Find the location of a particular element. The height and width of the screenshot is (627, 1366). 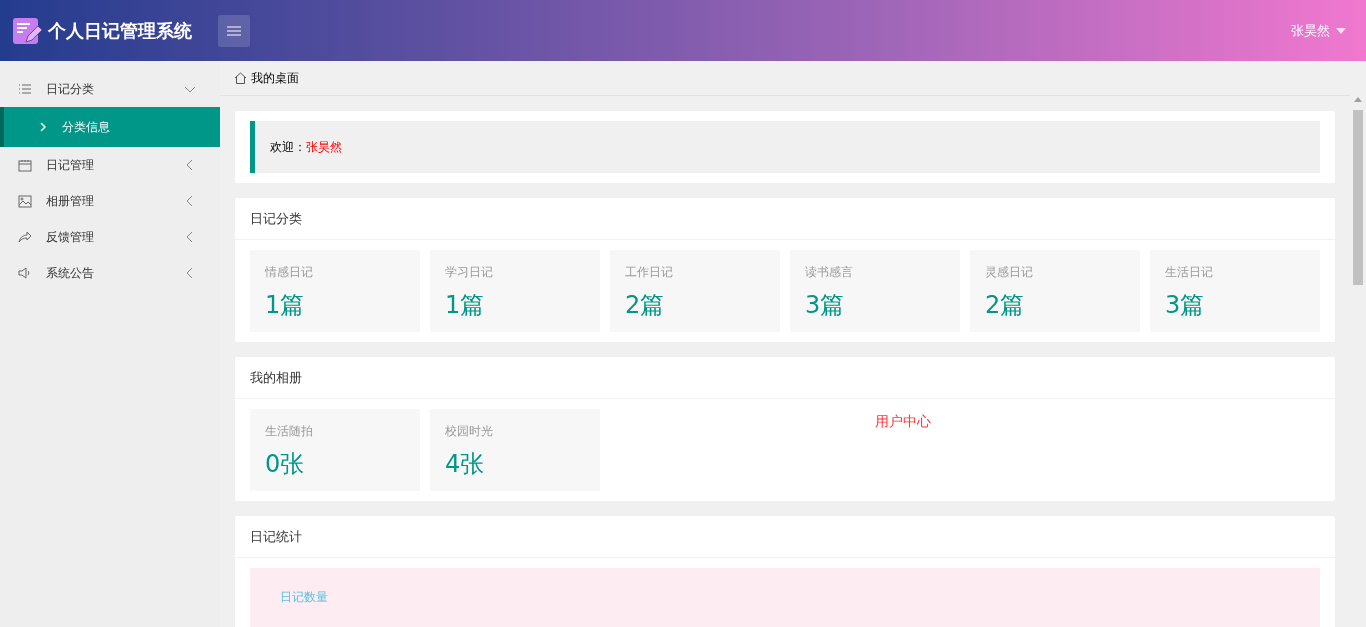

home-icon is located at coordinates (240, 78).